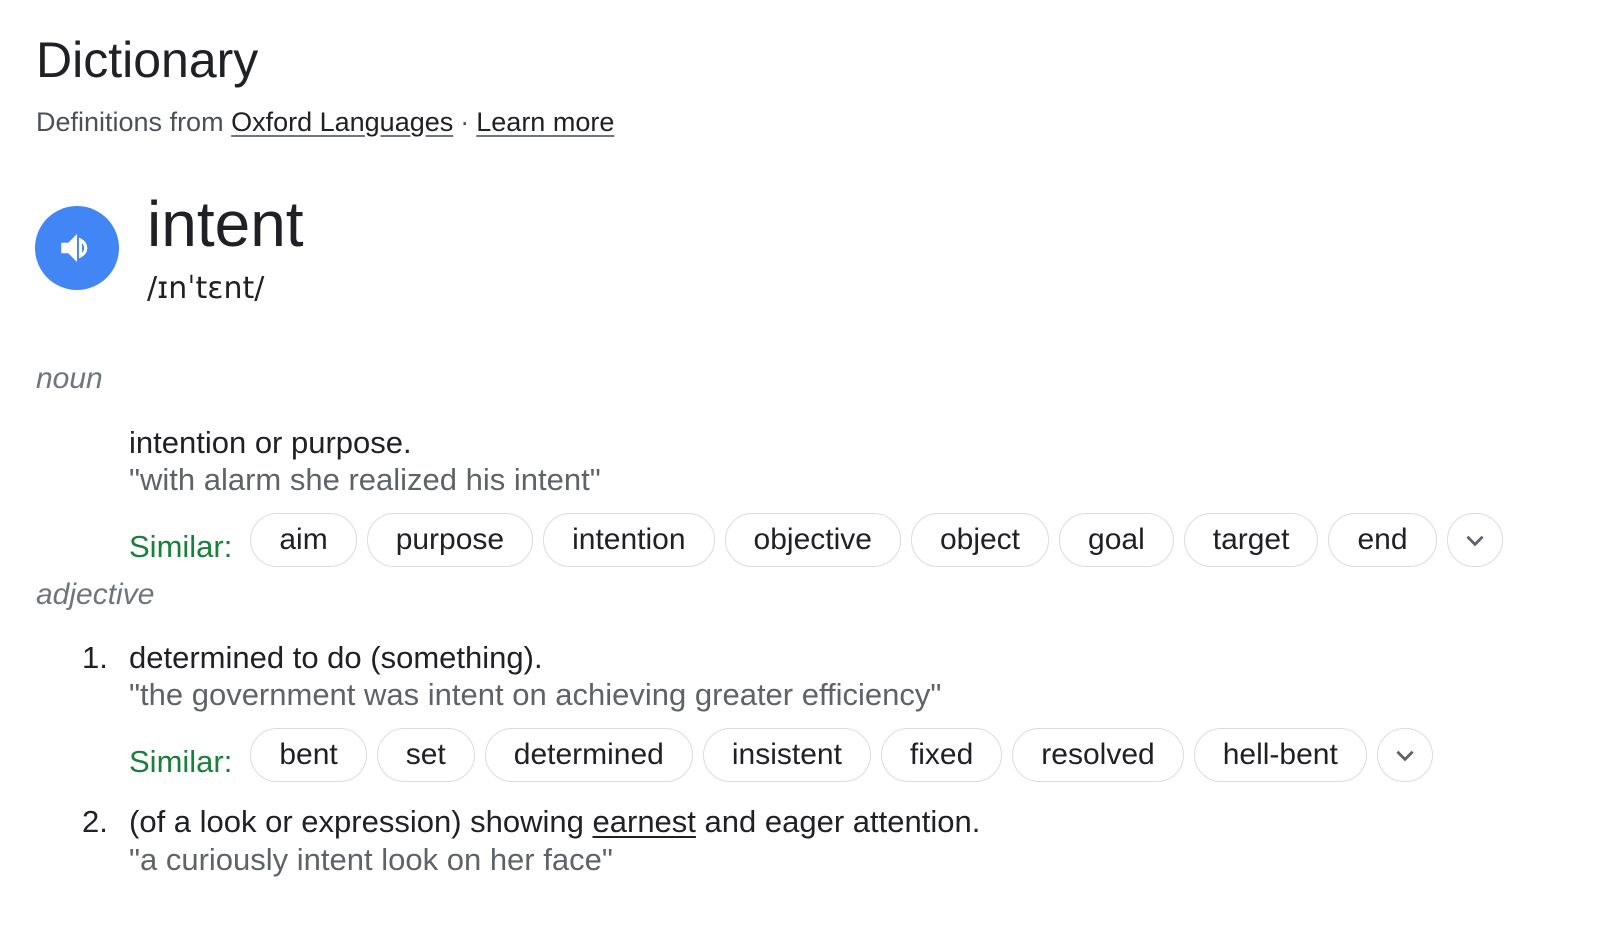  I want to click on sense-number: 2., so click(95, 821).